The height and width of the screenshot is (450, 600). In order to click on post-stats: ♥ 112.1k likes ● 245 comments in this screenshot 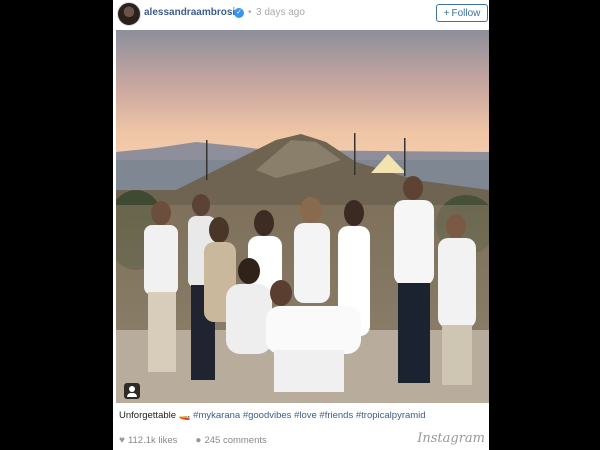, I will do `click(193, 440)`.